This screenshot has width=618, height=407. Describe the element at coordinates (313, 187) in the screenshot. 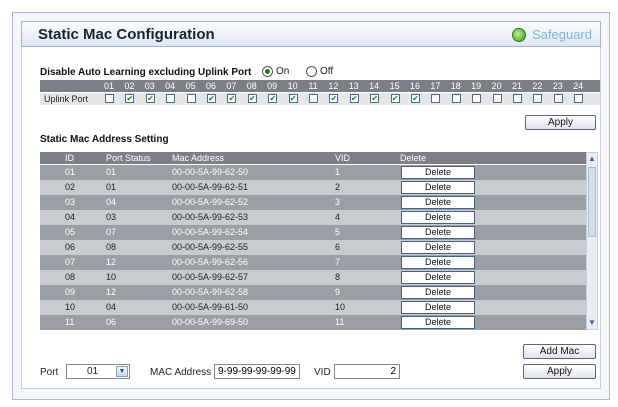

I see `table-row: 02 01 00-00-5A-99-62-51 2 Delete` at that location.